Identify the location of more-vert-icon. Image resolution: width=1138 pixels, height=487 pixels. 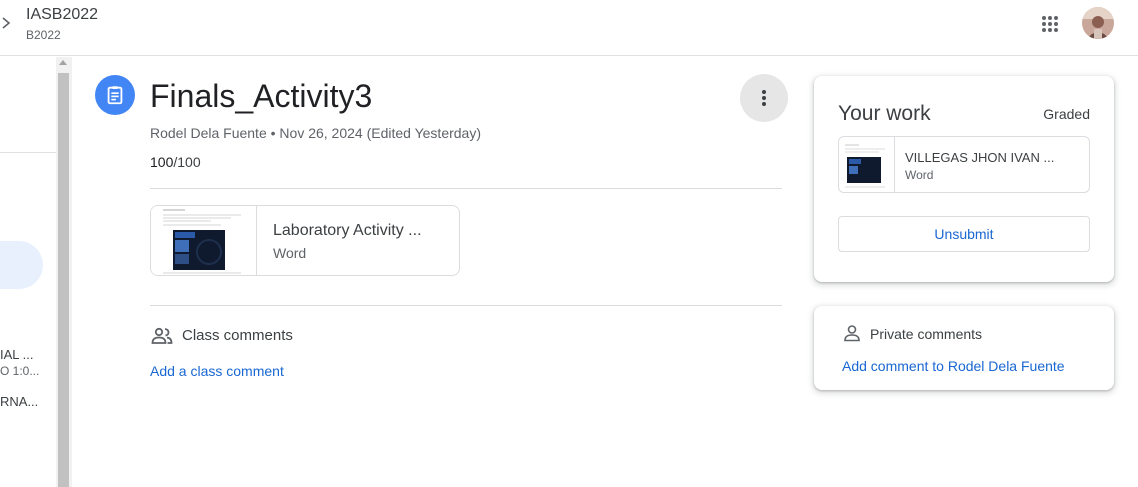
(764, 98).